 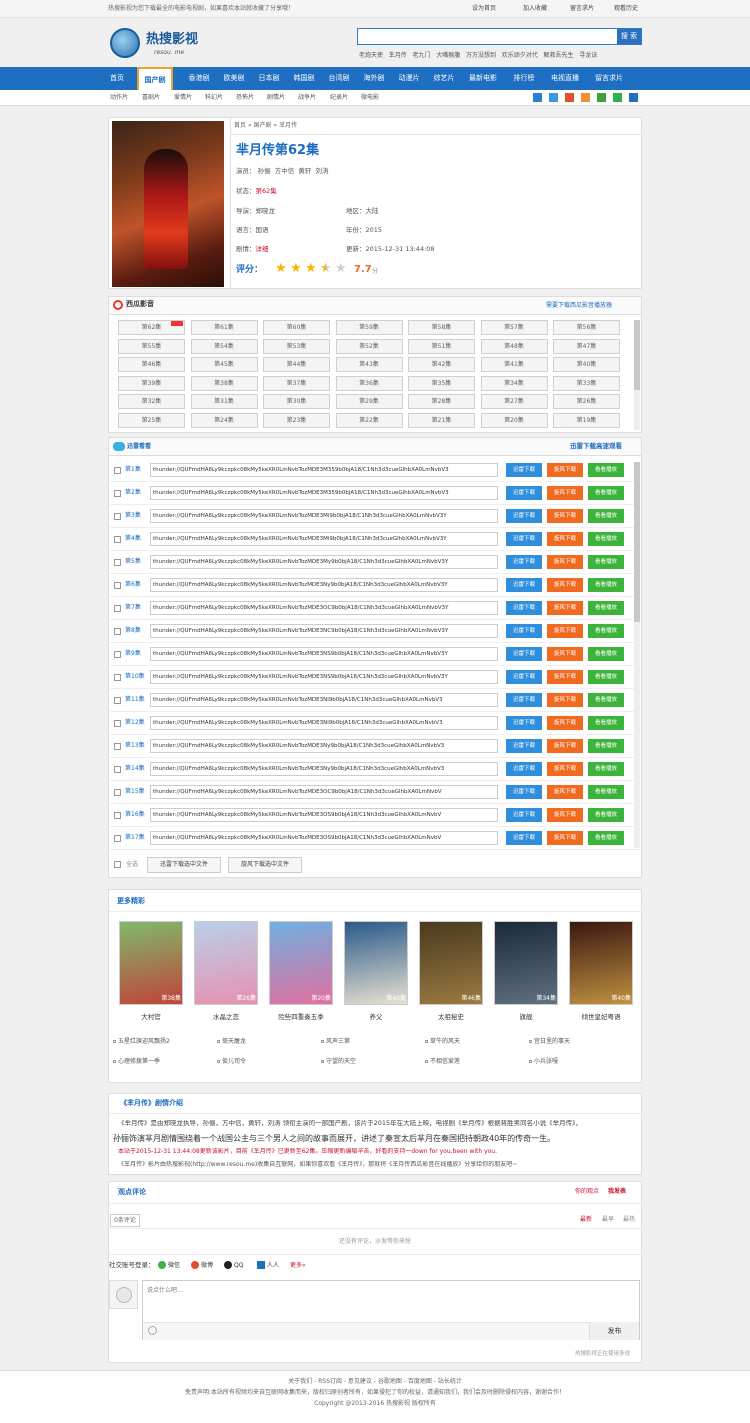 What do you see at coordinates (234, 78) in the screenshot?
I see `nav-item: 欧美剧` at bounding box center [234, 78].